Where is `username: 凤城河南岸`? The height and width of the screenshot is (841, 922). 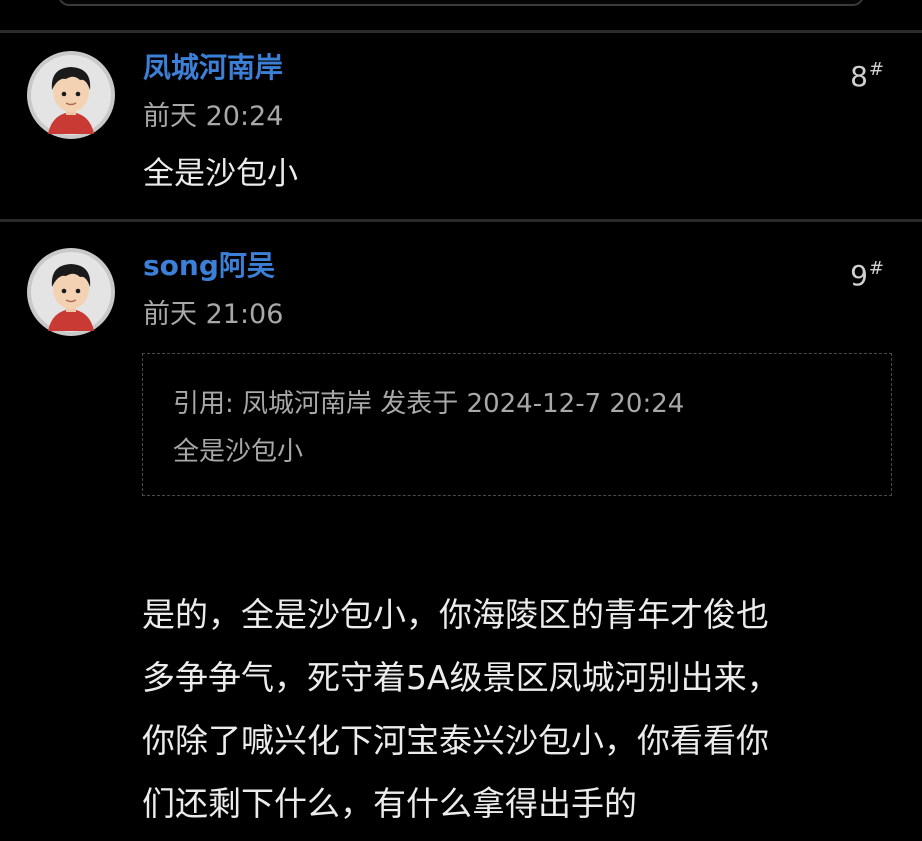
username: 凤城河南岸 is located at coordinates (213, 68).